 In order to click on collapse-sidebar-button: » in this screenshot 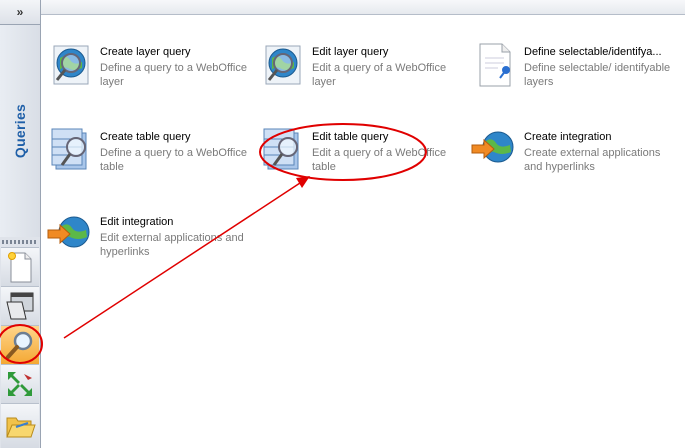, I will do `click(20, 12)`.